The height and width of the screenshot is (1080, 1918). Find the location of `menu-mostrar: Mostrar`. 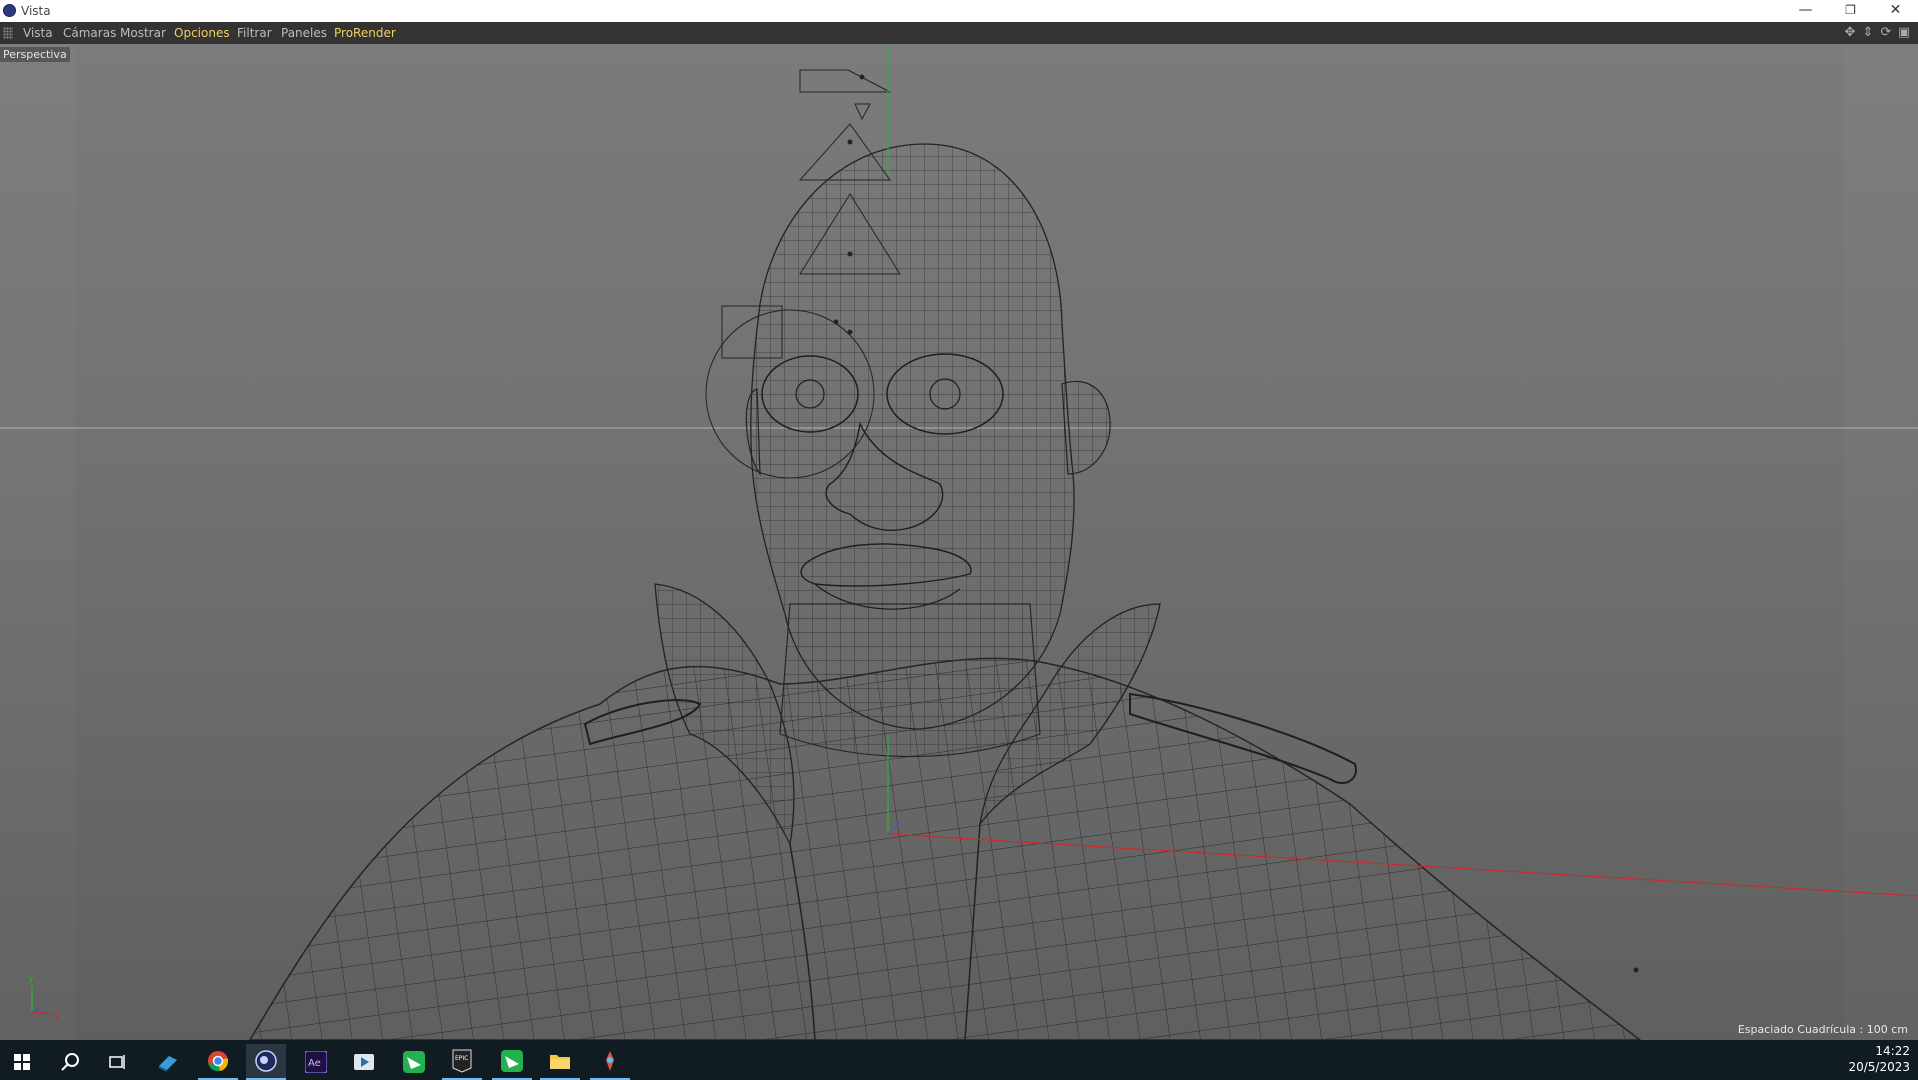

menu-mostrar: Mostrar is located at coordinates (143, 33).